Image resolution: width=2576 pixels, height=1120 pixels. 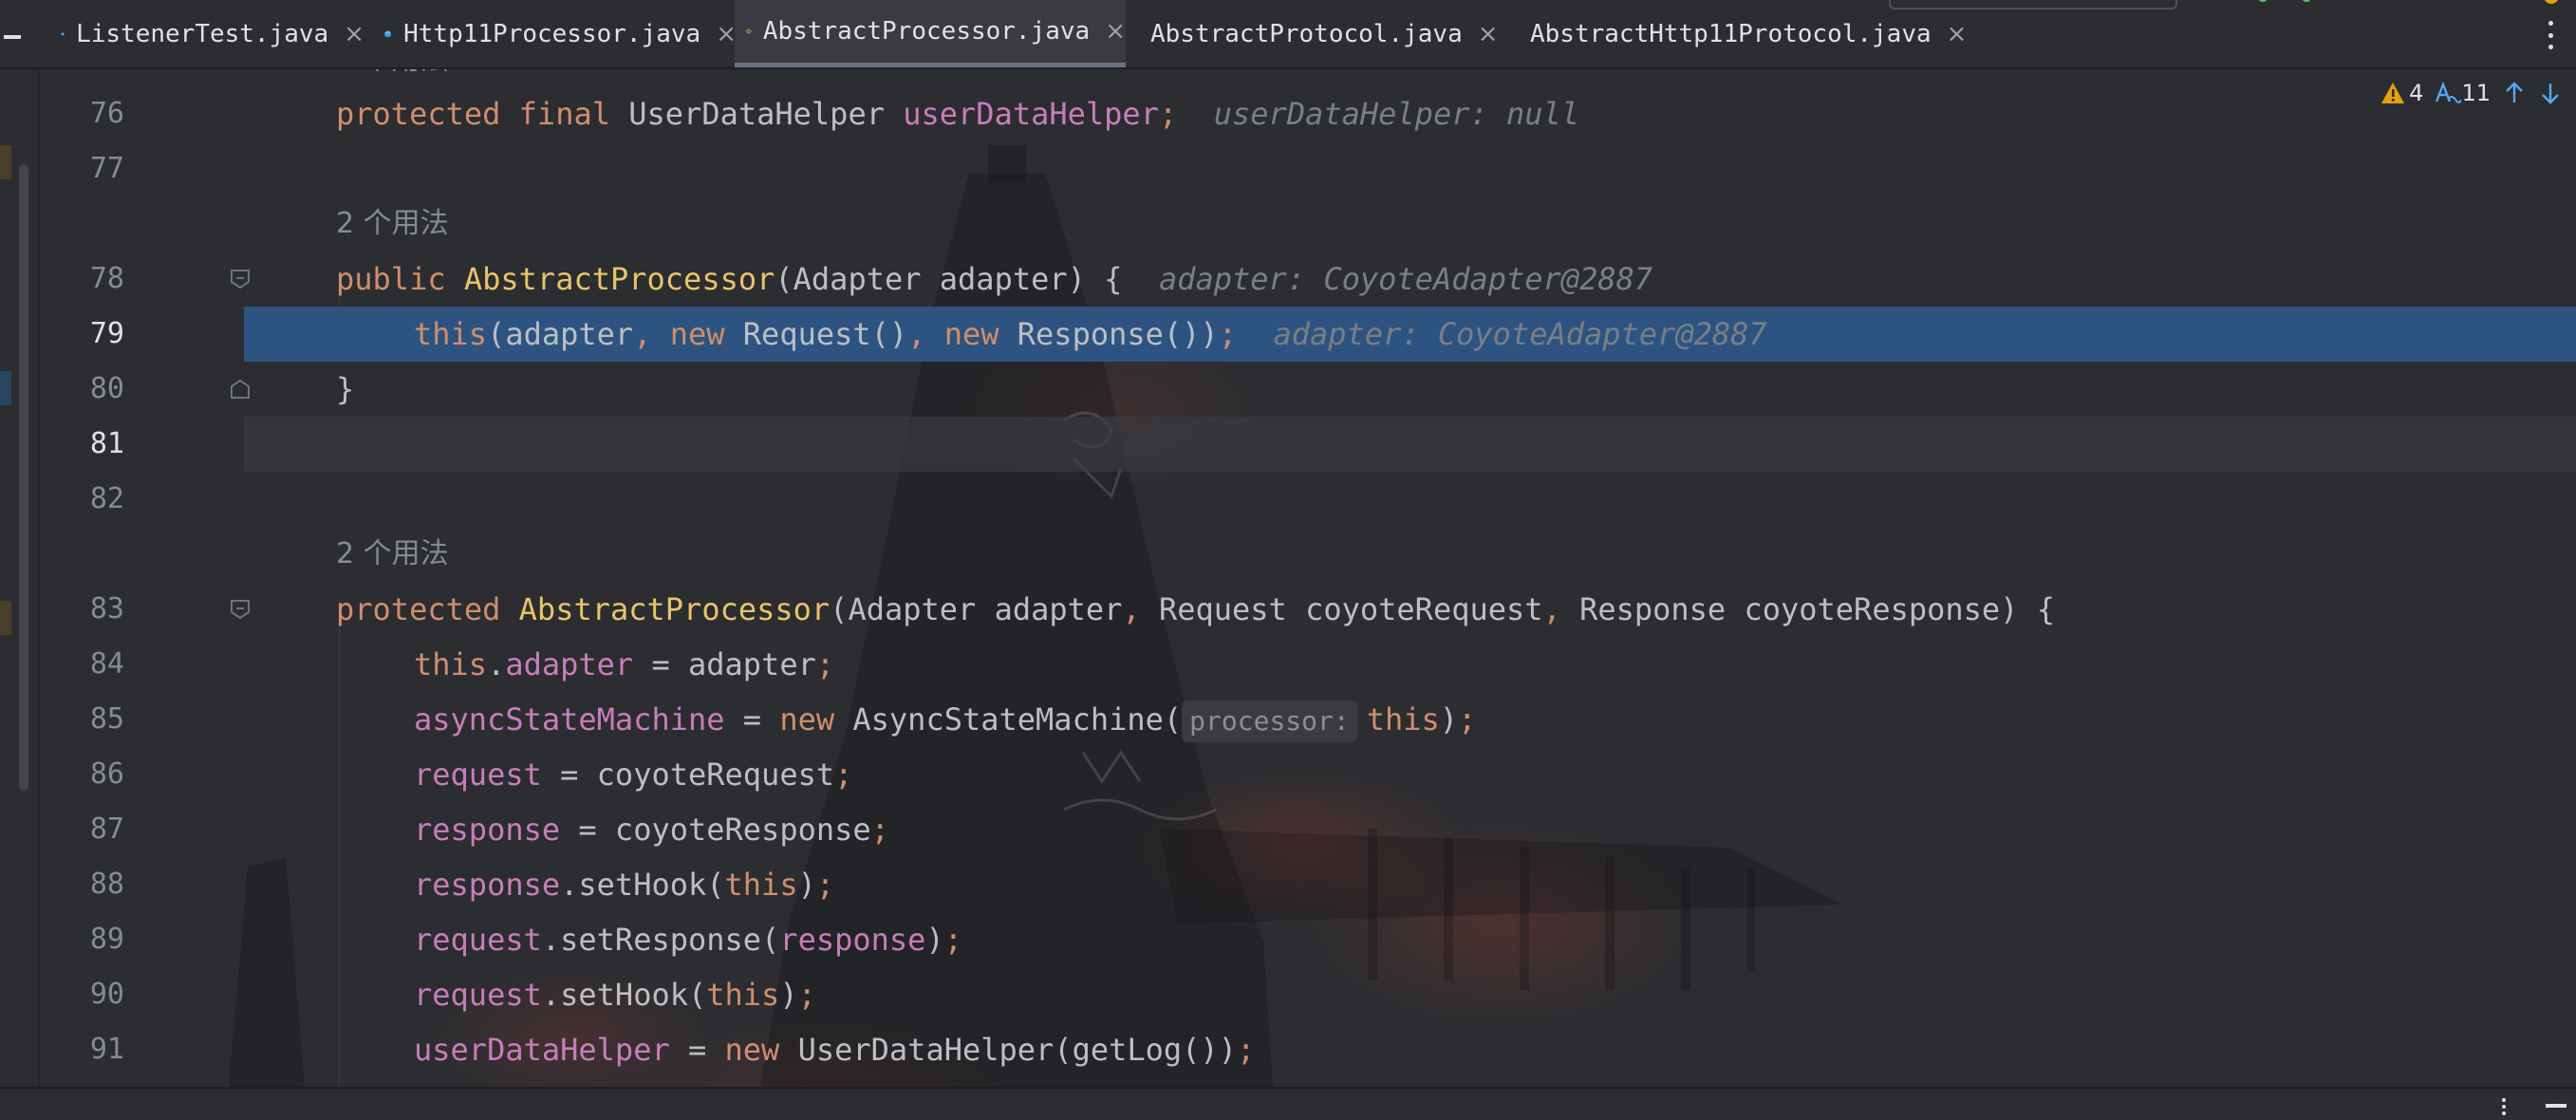 I want to click on tab-listenertest: ListenerTest.java ×, so click(x=211, y=34).